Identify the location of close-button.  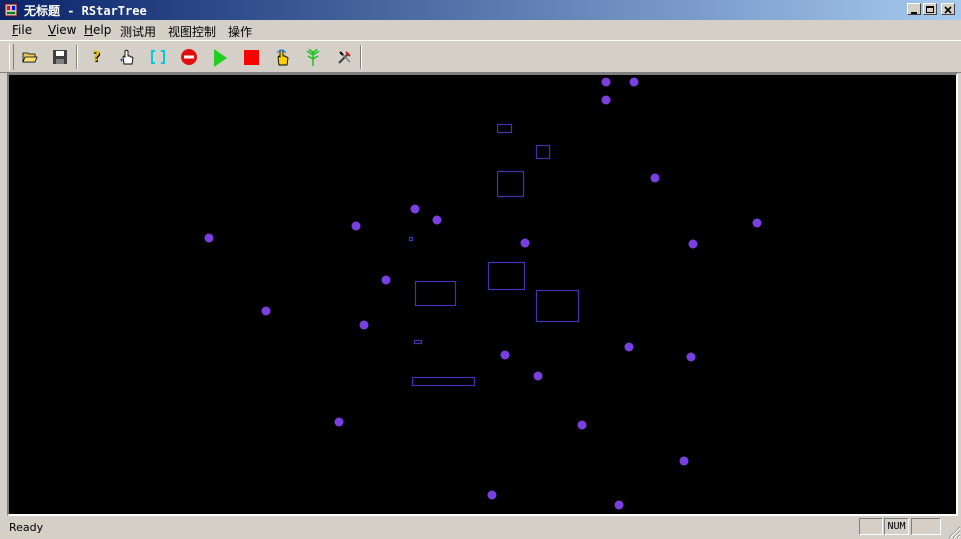
(948, 9).